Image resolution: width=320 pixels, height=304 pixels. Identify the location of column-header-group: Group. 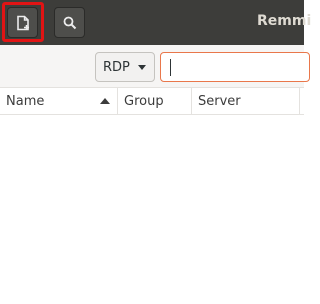
(155, 101).